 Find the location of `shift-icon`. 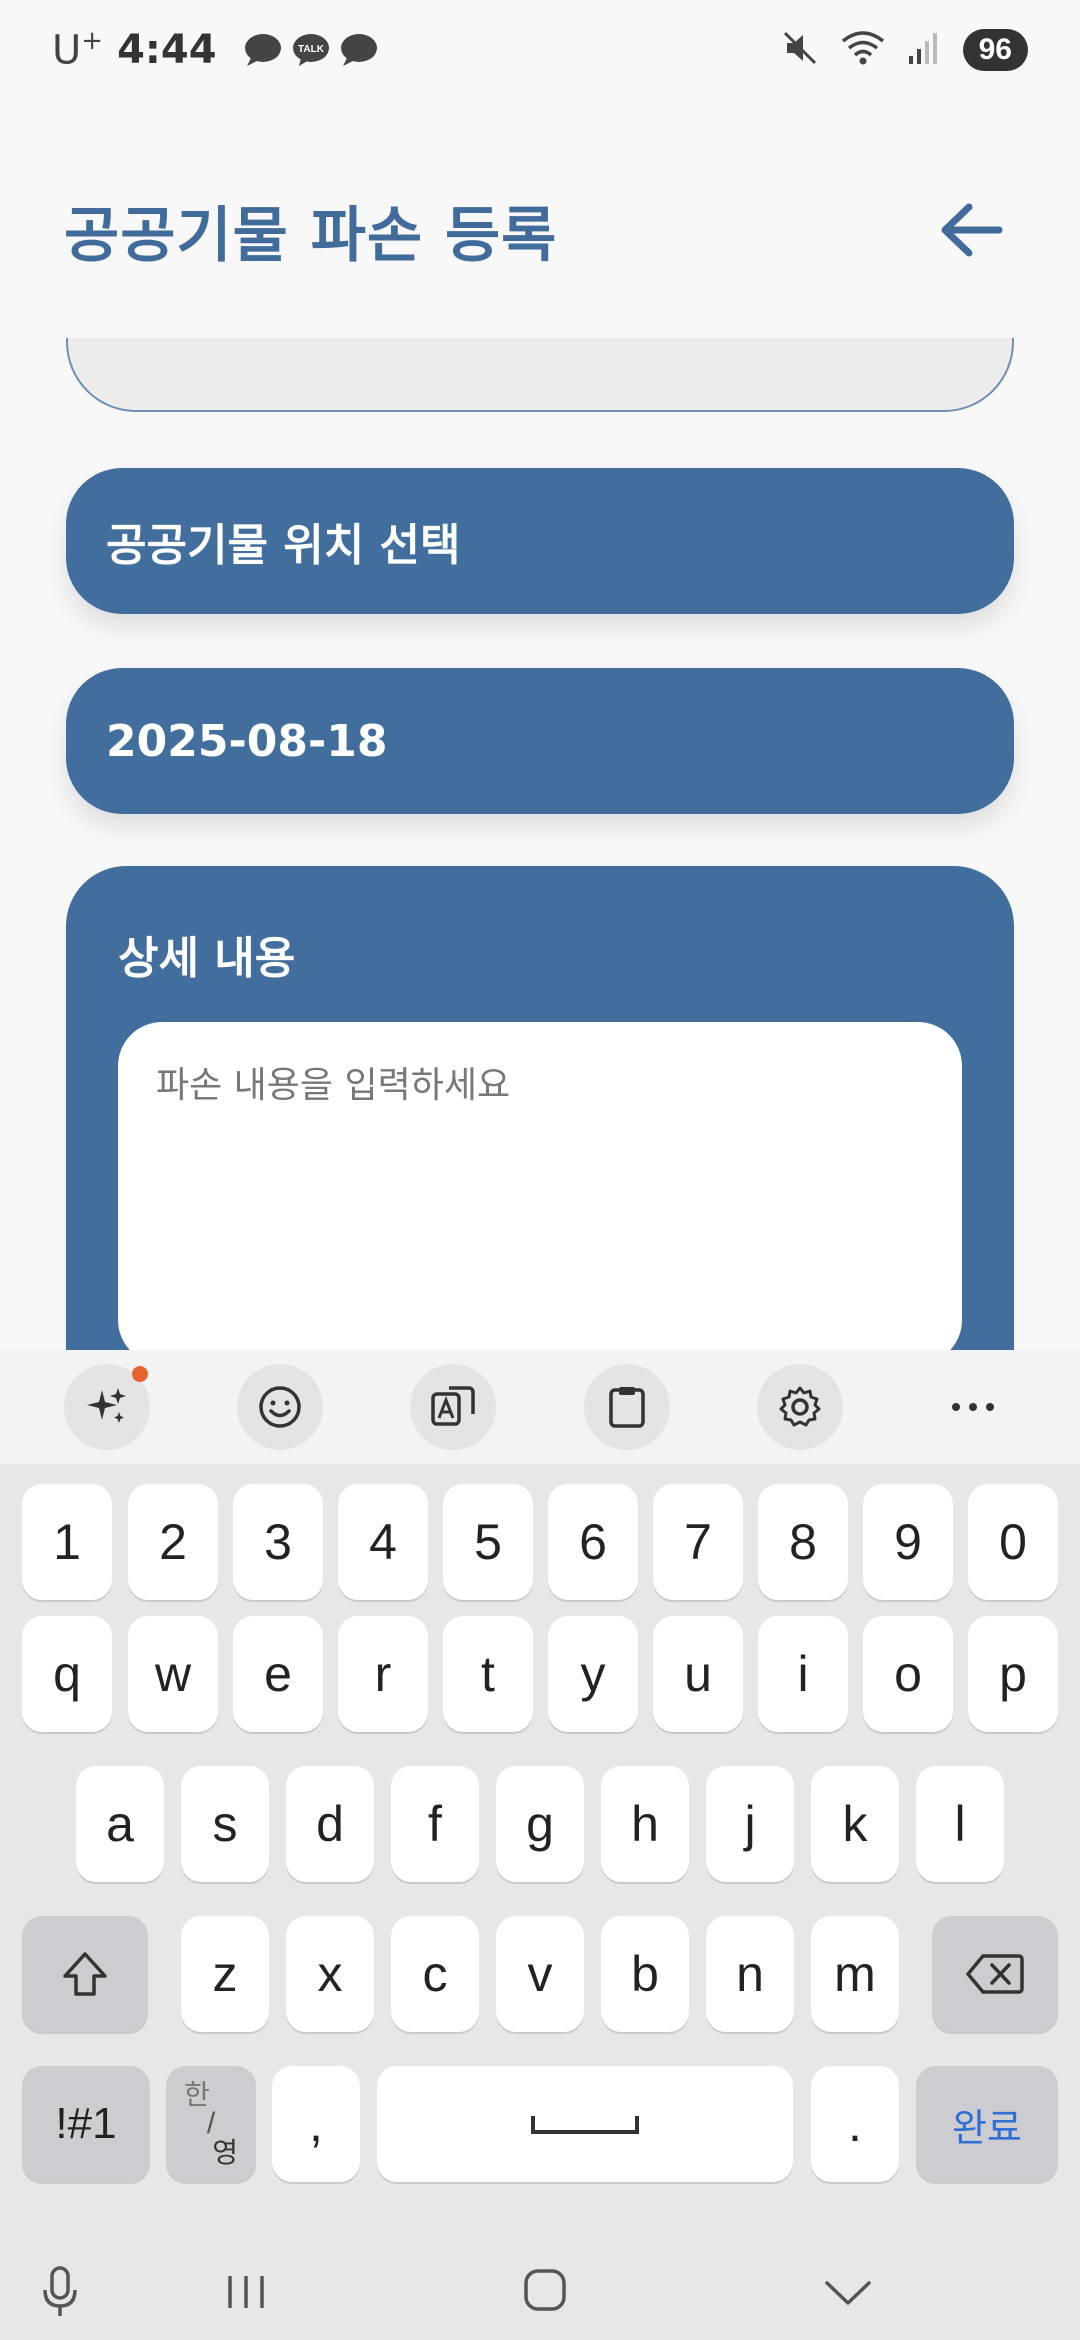

shift-icon is located at coordinates (85, 1974).